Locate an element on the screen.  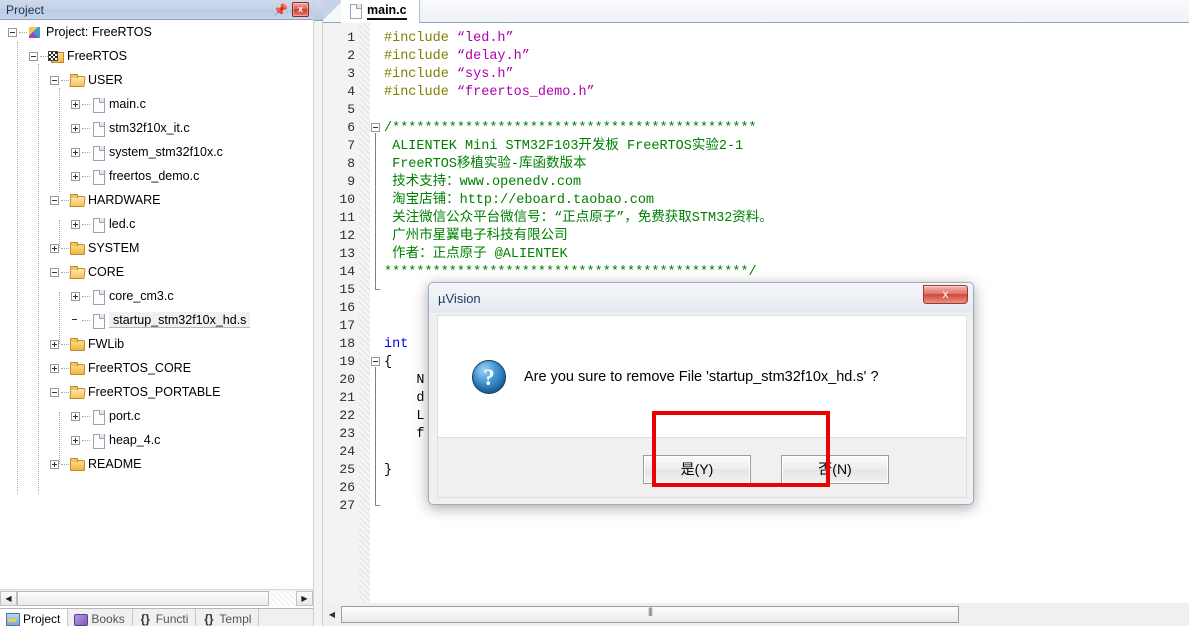
code-line: #include “delay.h” is located at coordinates (457, 57).